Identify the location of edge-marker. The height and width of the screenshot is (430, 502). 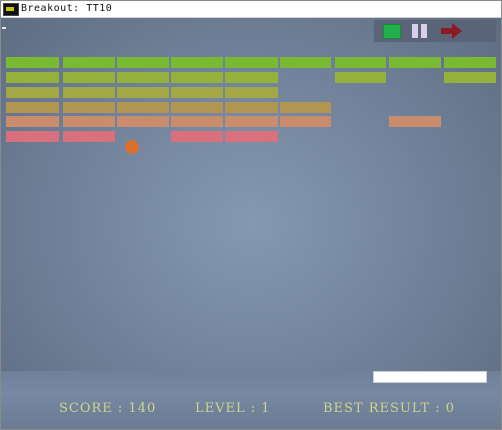
(4, 28).